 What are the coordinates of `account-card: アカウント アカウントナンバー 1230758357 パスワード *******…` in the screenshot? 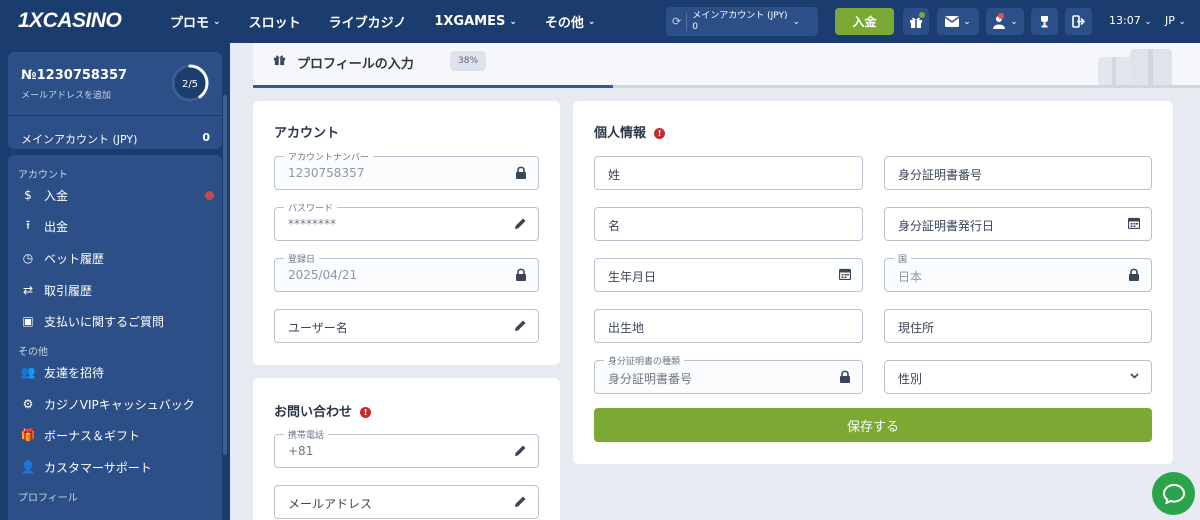 It's located at (406, 233).